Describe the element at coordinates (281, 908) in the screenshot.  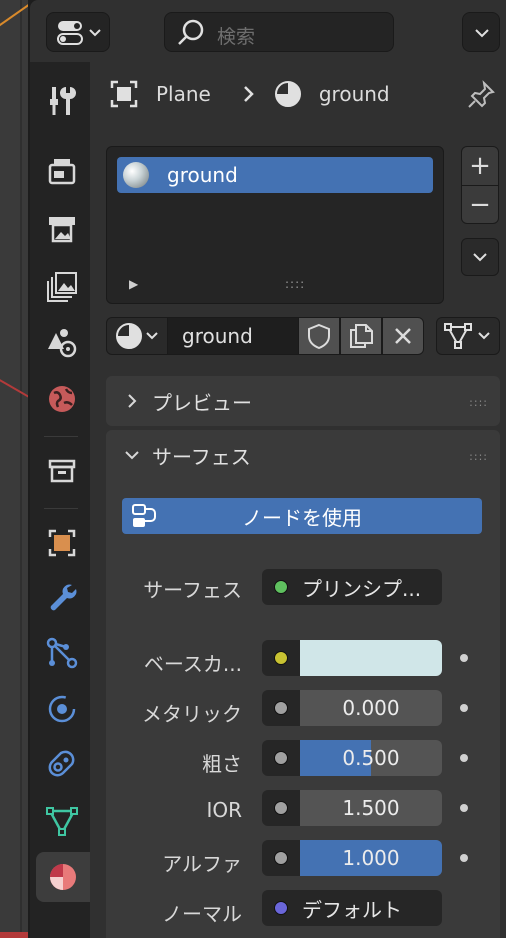
I see `vector-socket-icon` at that location.